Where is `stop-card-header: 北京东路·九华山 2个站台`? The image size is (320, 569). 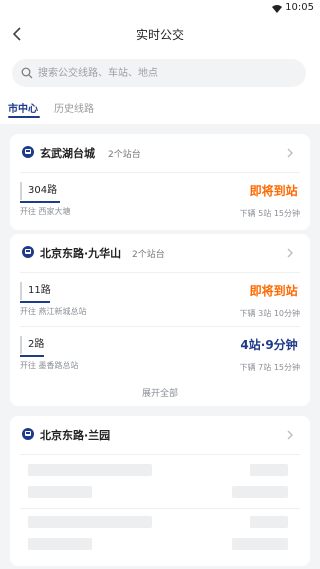
stop-card-header: 北京东路·九华山 2个站台 is located at coordinates (160, 253).